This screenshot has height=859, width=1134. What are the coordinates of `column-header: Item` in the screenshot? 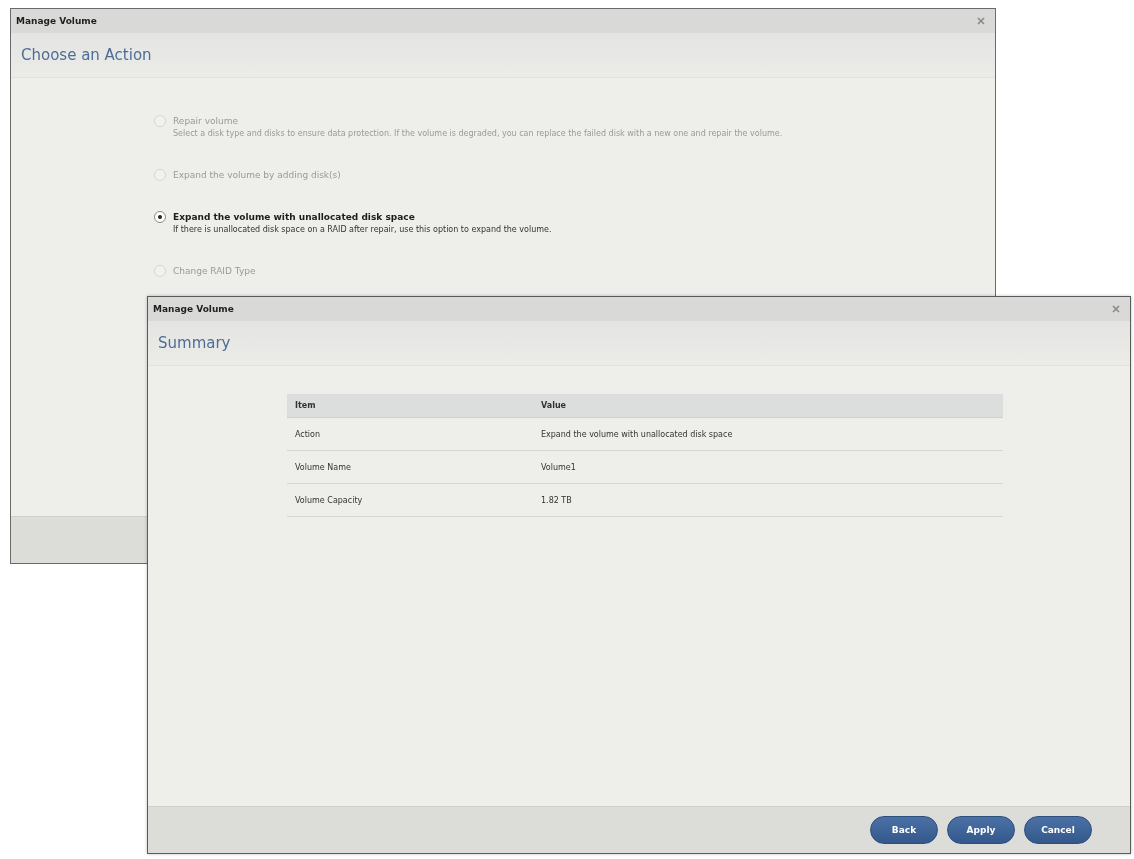 It's located at (305, 405).